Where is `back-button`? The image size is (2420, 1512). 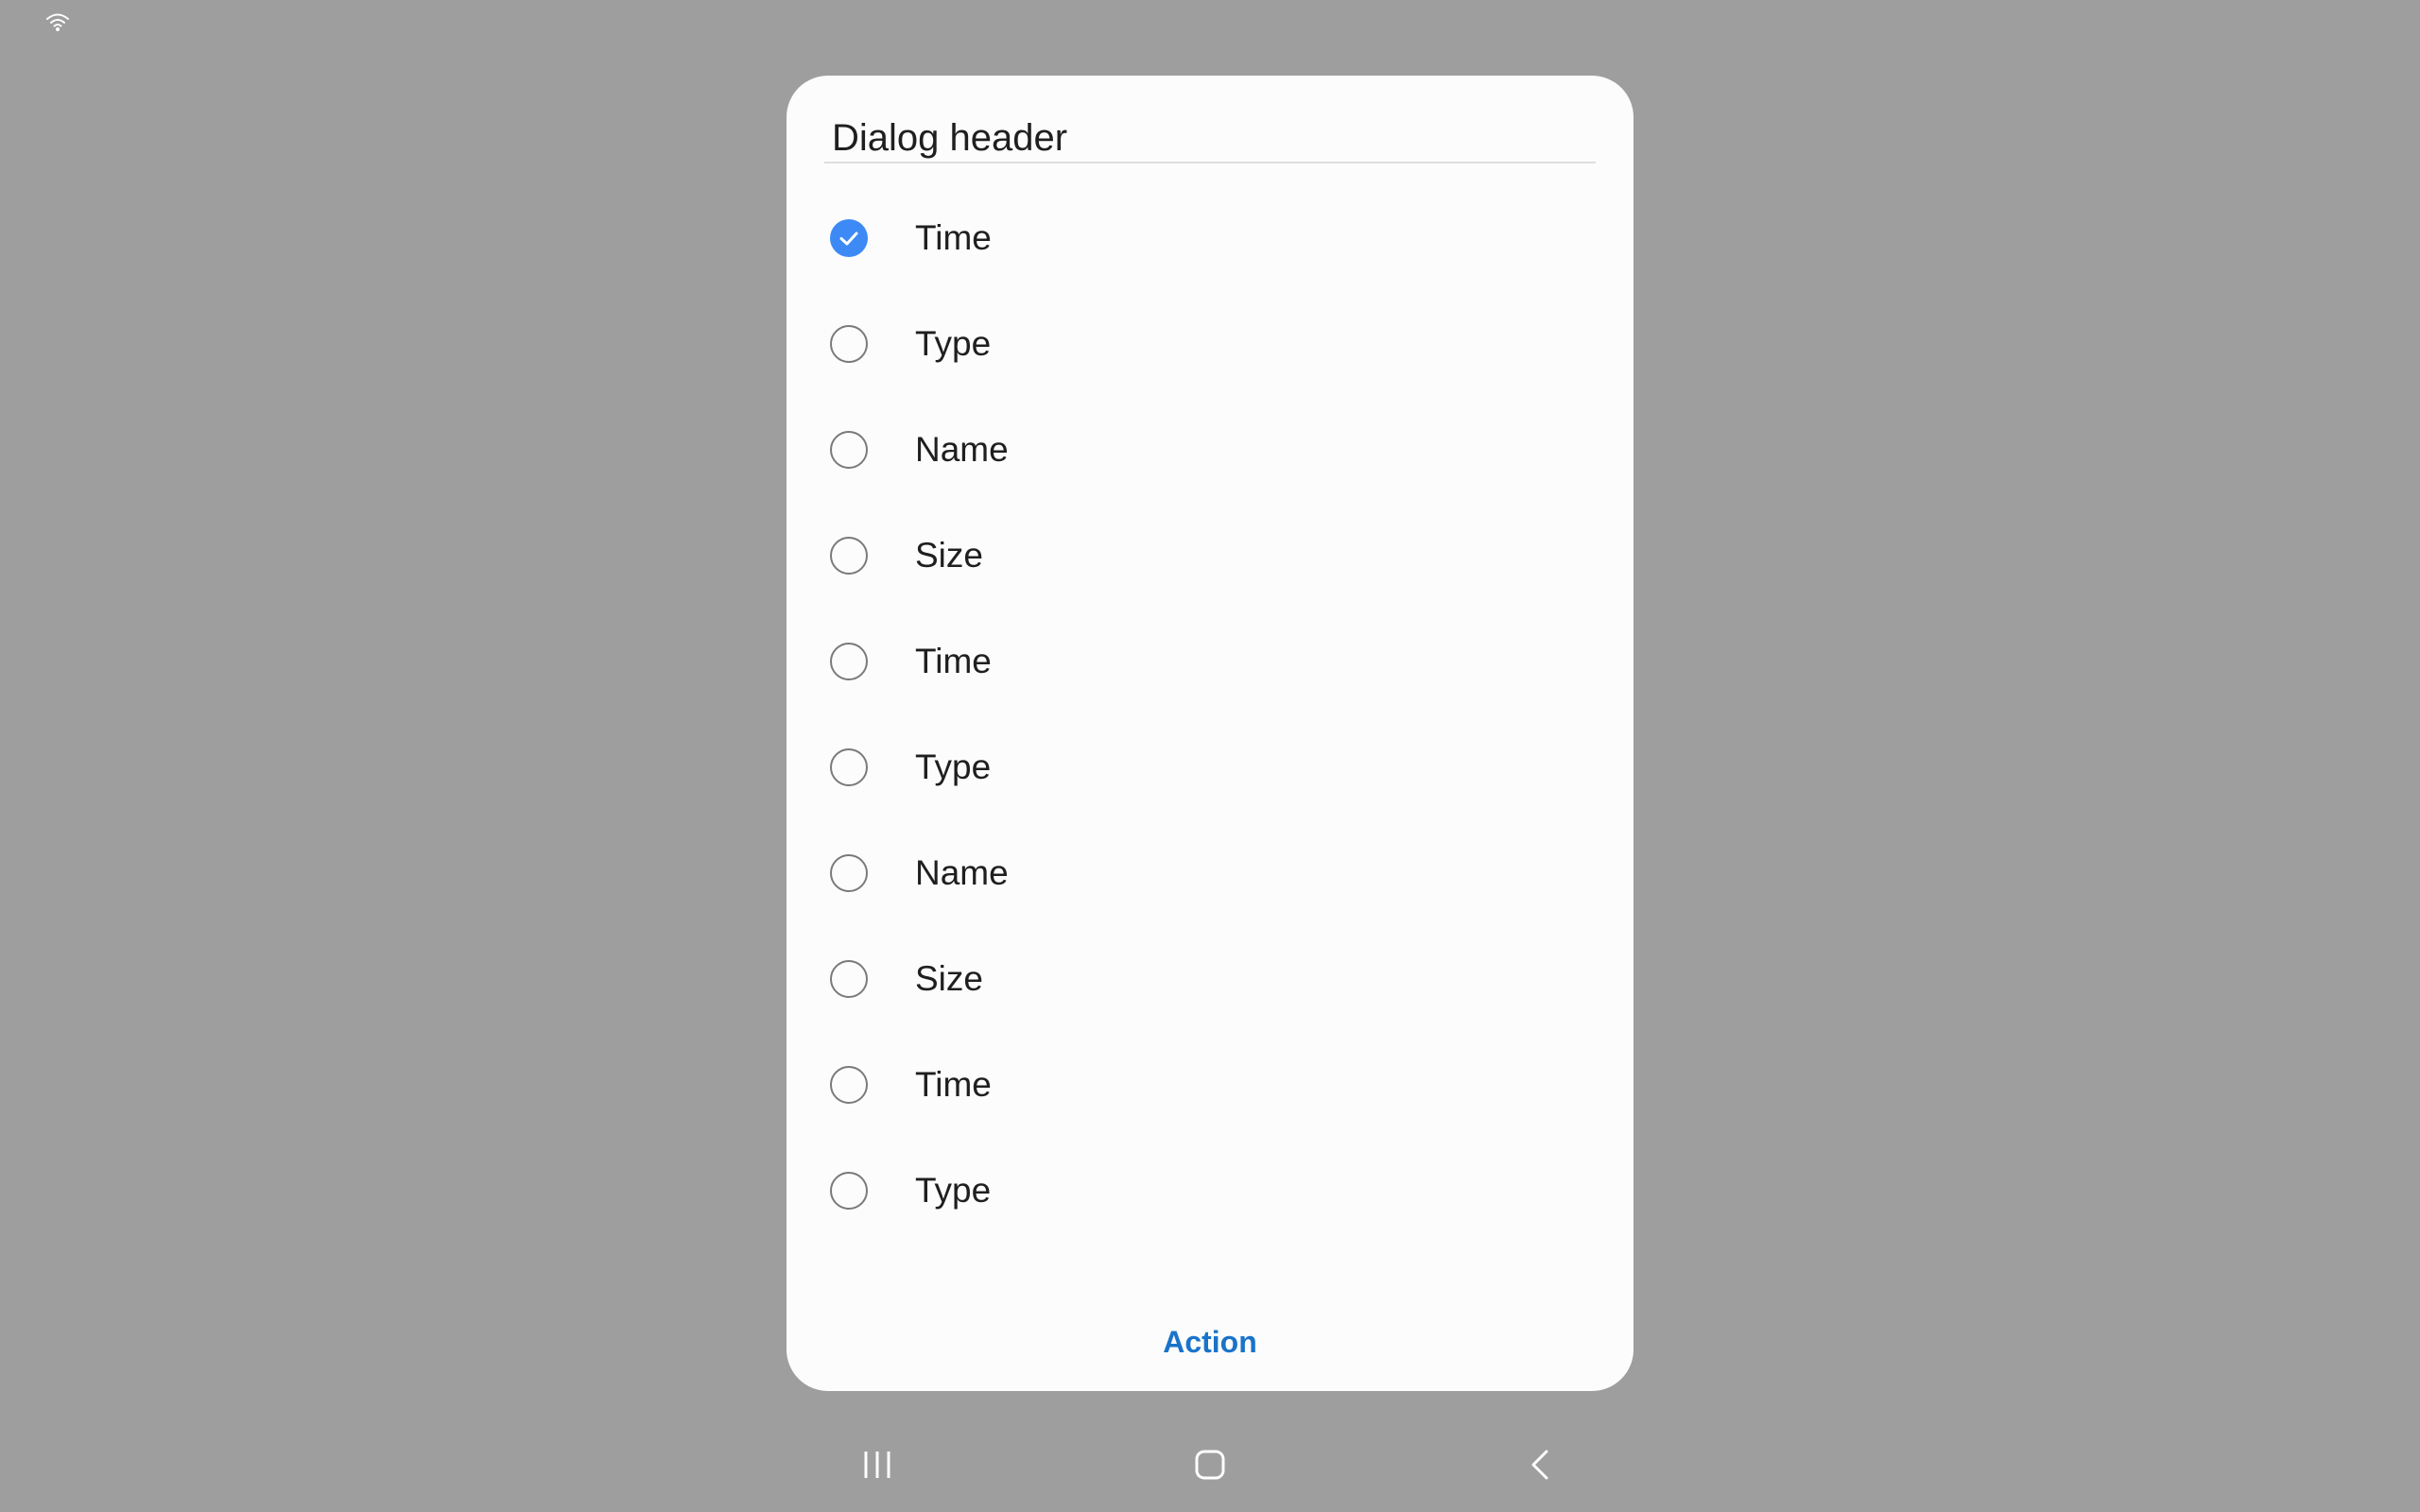
back-button is located at coordinates (1541, 1465).